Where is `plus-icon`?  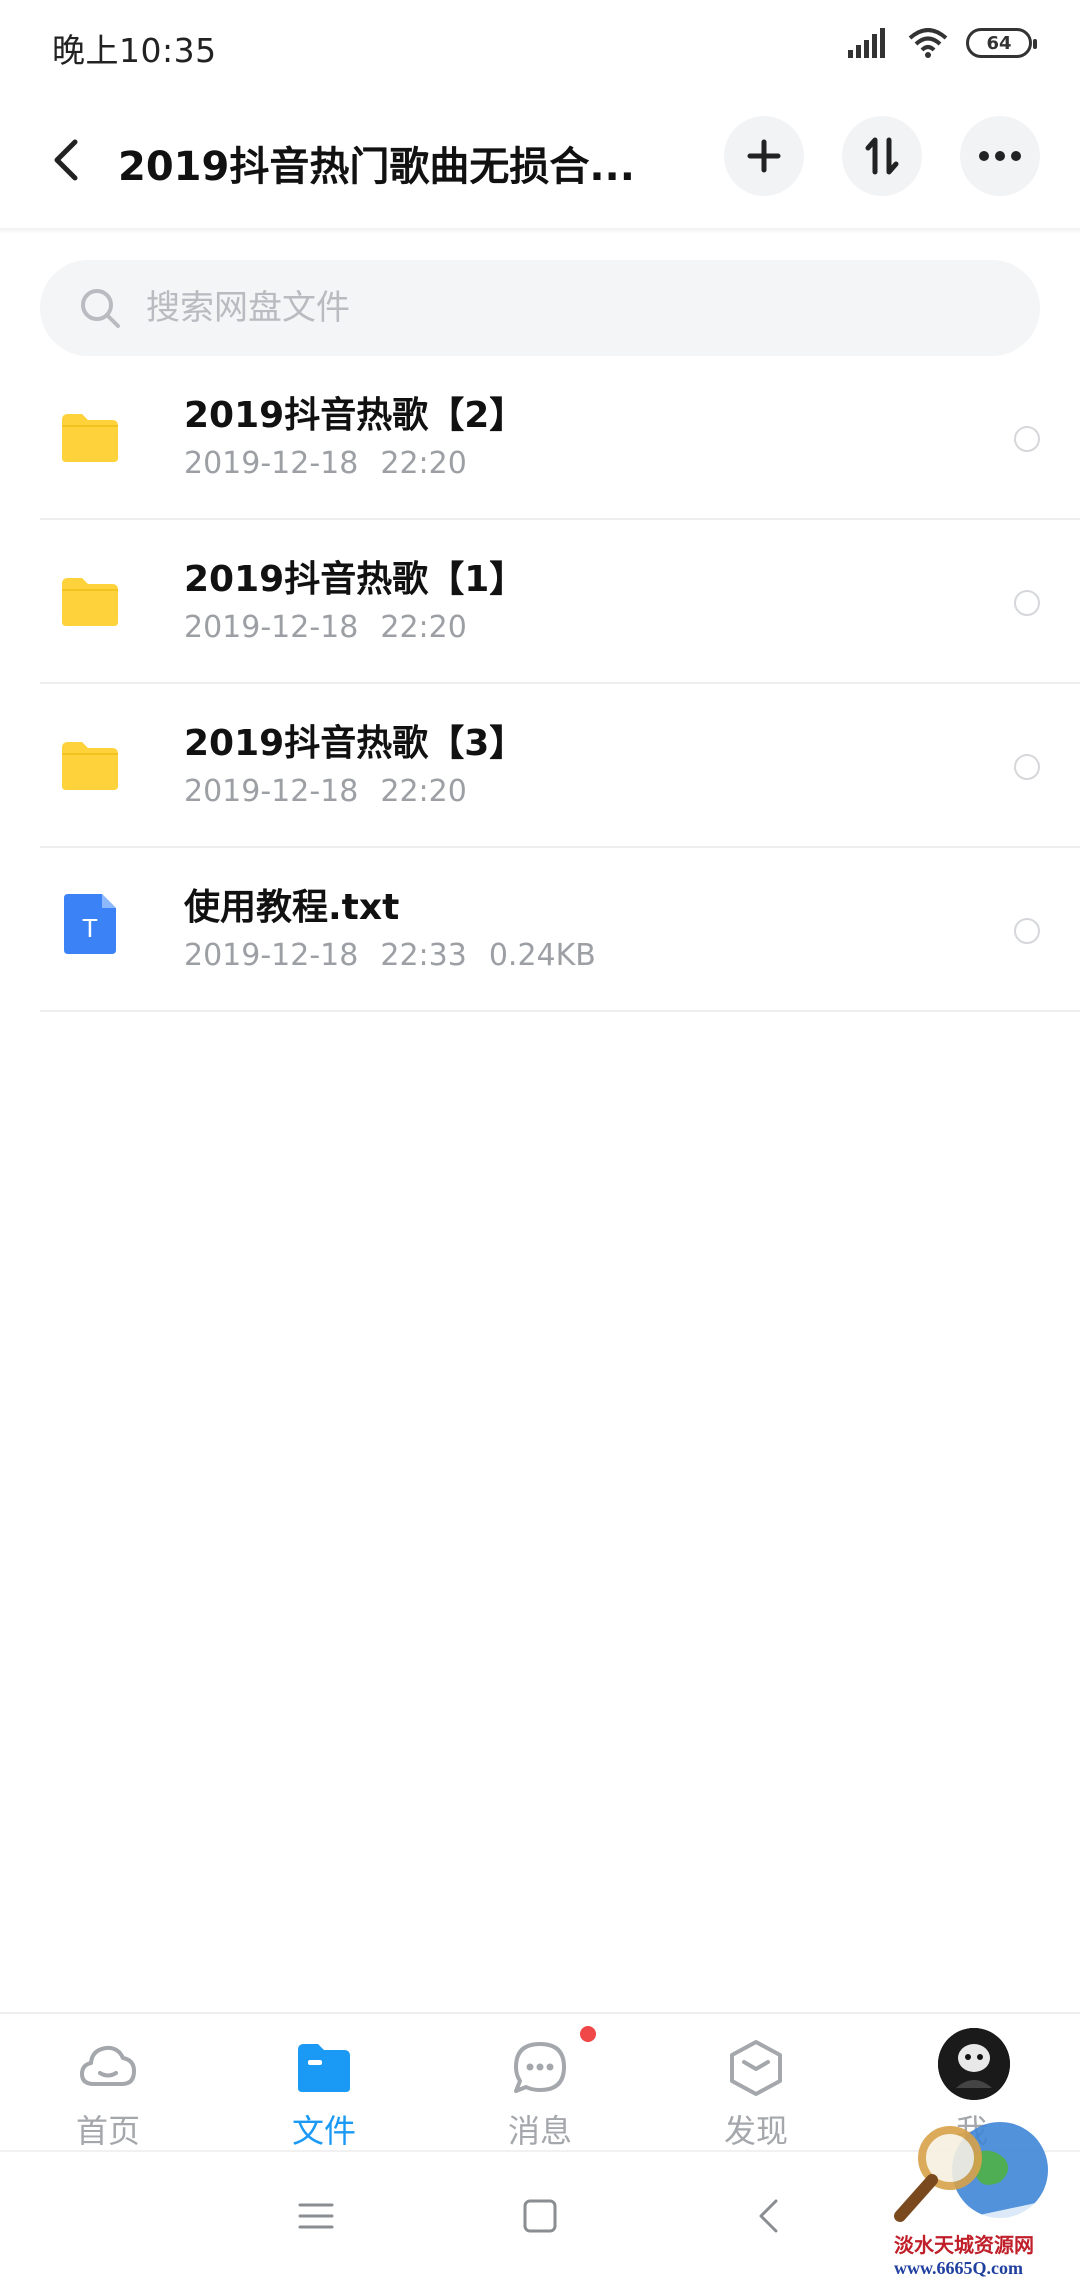 plus-icon is located at coordinates (764, 156).